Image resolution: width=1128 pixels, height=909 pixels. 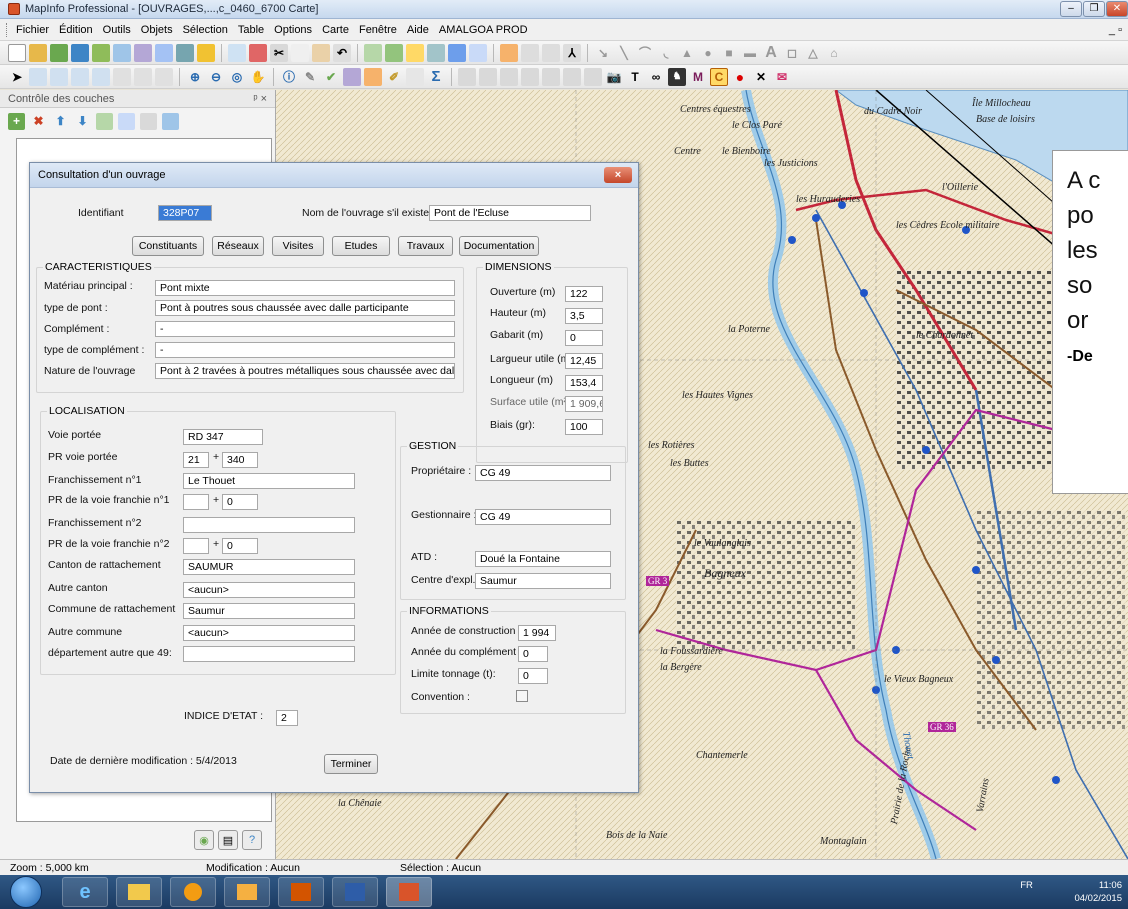 I want to click on person-icon: ⅄, so click(x=572, y=52).